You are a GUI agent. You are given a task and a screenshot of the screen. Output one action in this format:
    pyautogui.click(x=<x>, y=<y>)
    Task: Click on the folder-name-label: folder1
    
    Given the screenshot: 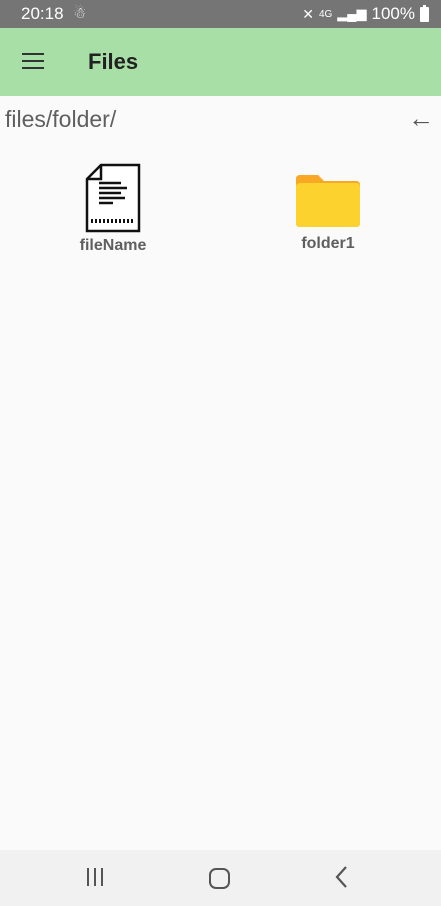 What is the action you would take?
    pyautogui.click(x=328, y=243)
    